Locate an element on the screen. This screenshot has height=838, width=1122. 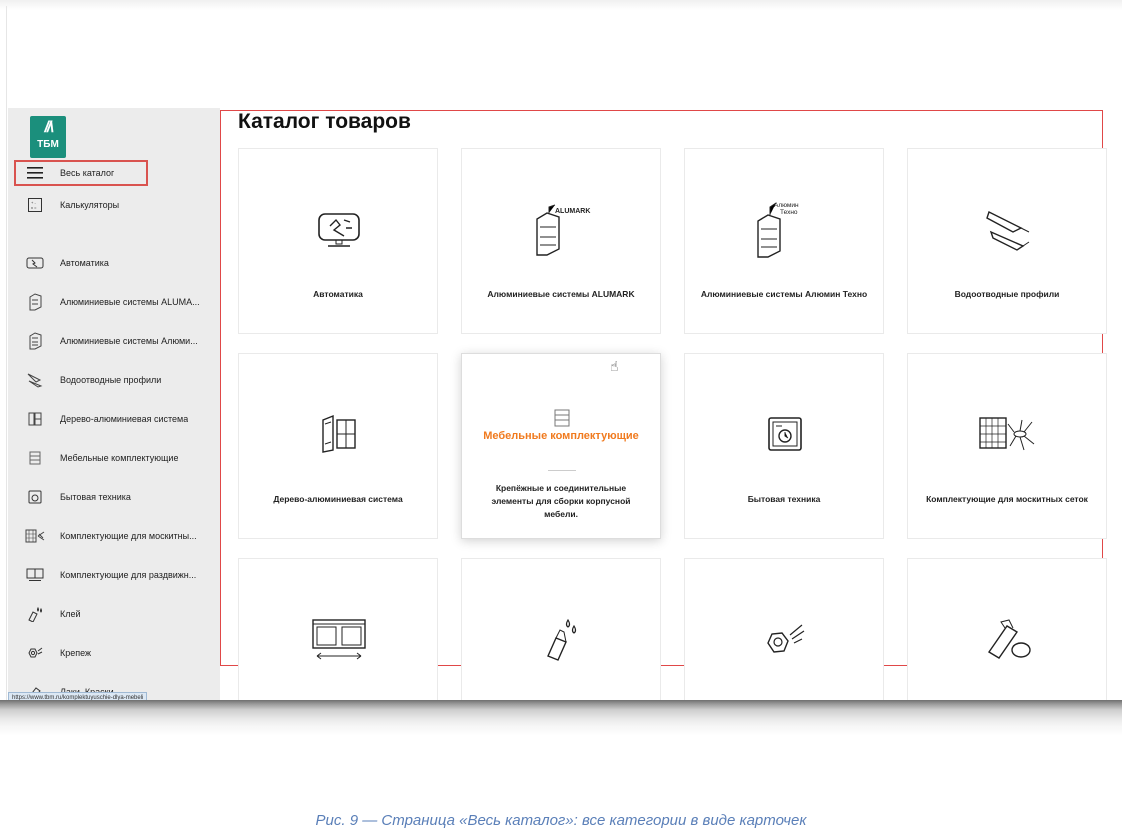
card-title: Алюминиевые системы Алюмин Техно is located at coordinates (784, 294).